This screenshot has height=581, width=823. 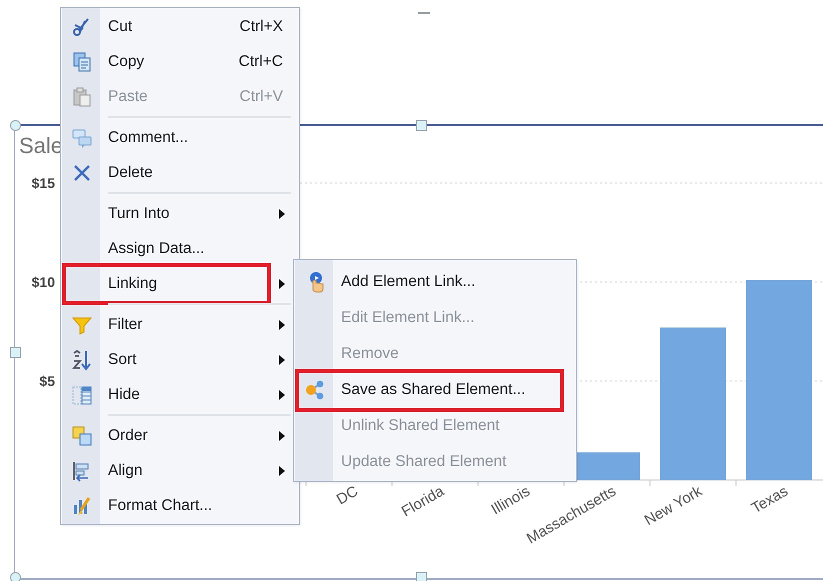 I want to click on share-icon, so click(x=315, y=390).